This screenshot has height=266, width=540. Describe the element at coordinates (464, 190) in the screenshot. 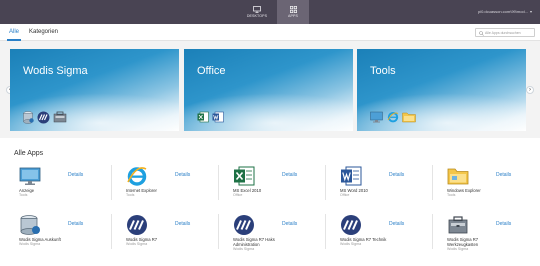

I see `app-name: Windows Explorer` at that location.